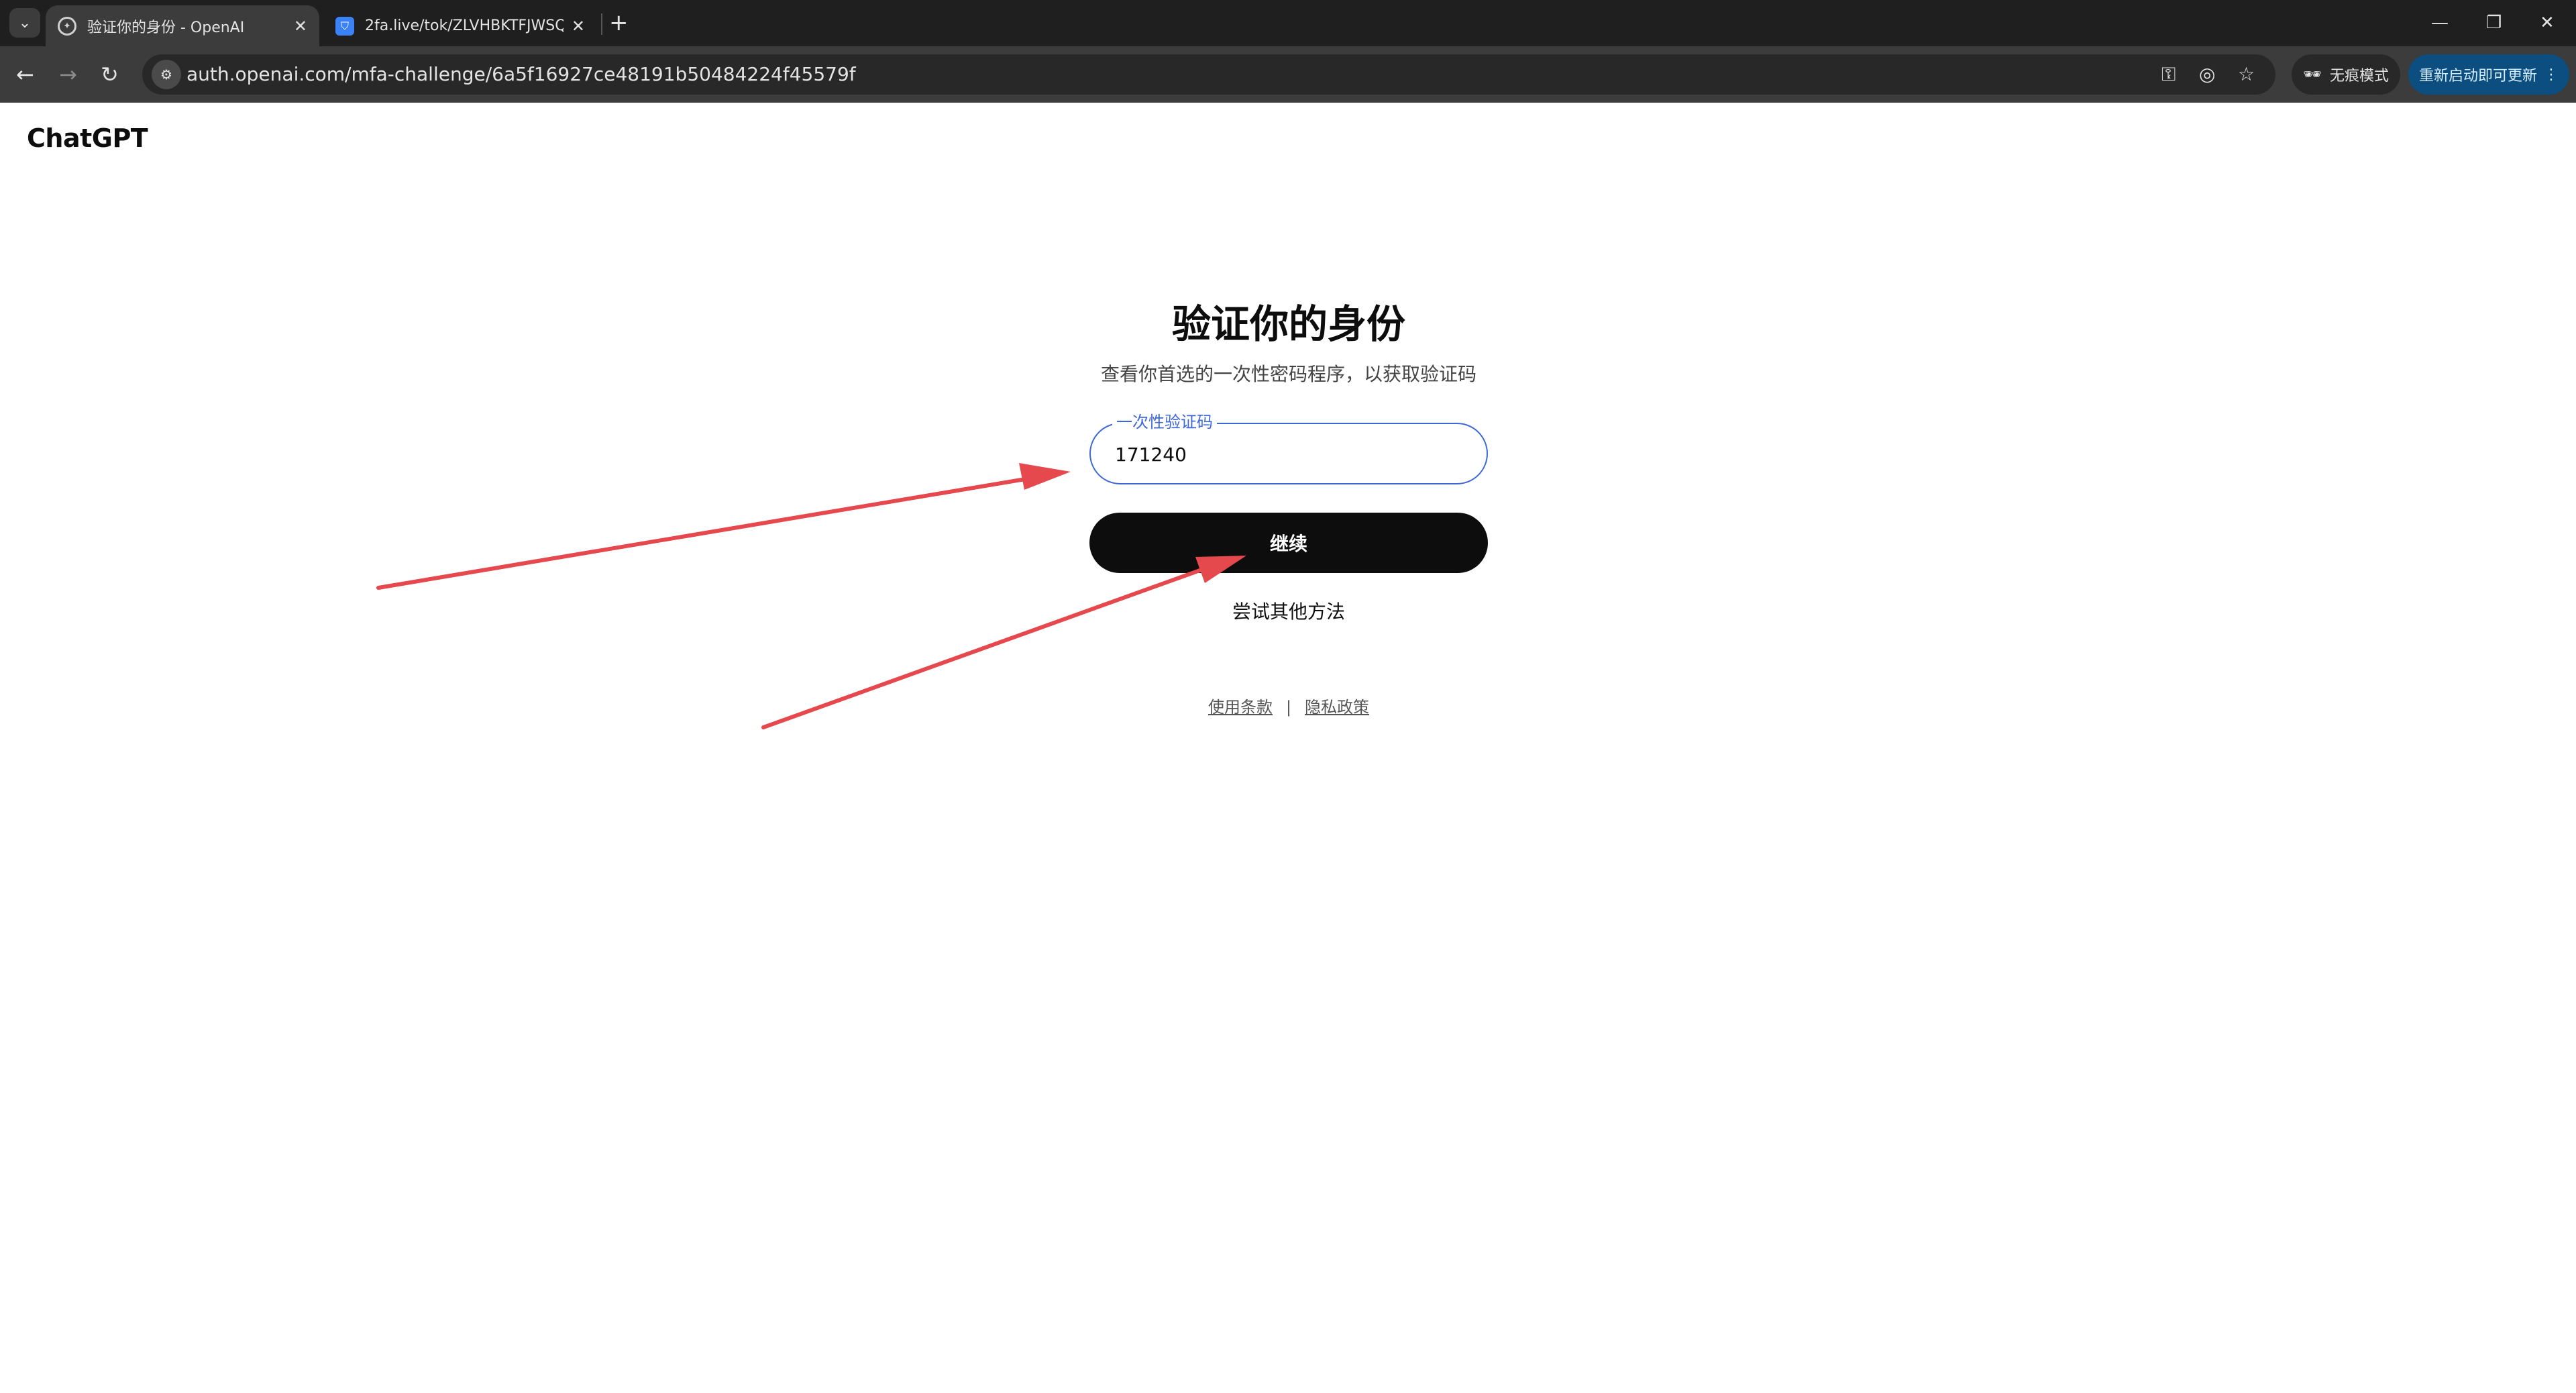  Describe the element at coordinates (166, 27) in the screenshot. I see `tab-title: 验证你的身份 - OpenAI` at that location.